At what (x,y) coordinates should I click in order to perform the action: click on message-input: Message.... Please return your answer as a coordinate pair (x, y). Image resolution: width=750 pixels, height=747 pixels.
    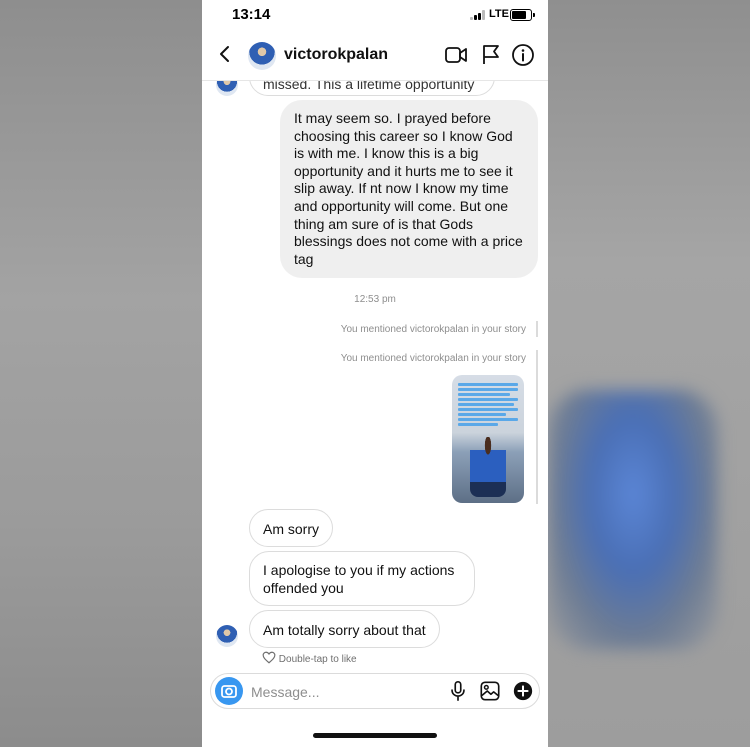
    Looking at the image, I should click on (285, 692).